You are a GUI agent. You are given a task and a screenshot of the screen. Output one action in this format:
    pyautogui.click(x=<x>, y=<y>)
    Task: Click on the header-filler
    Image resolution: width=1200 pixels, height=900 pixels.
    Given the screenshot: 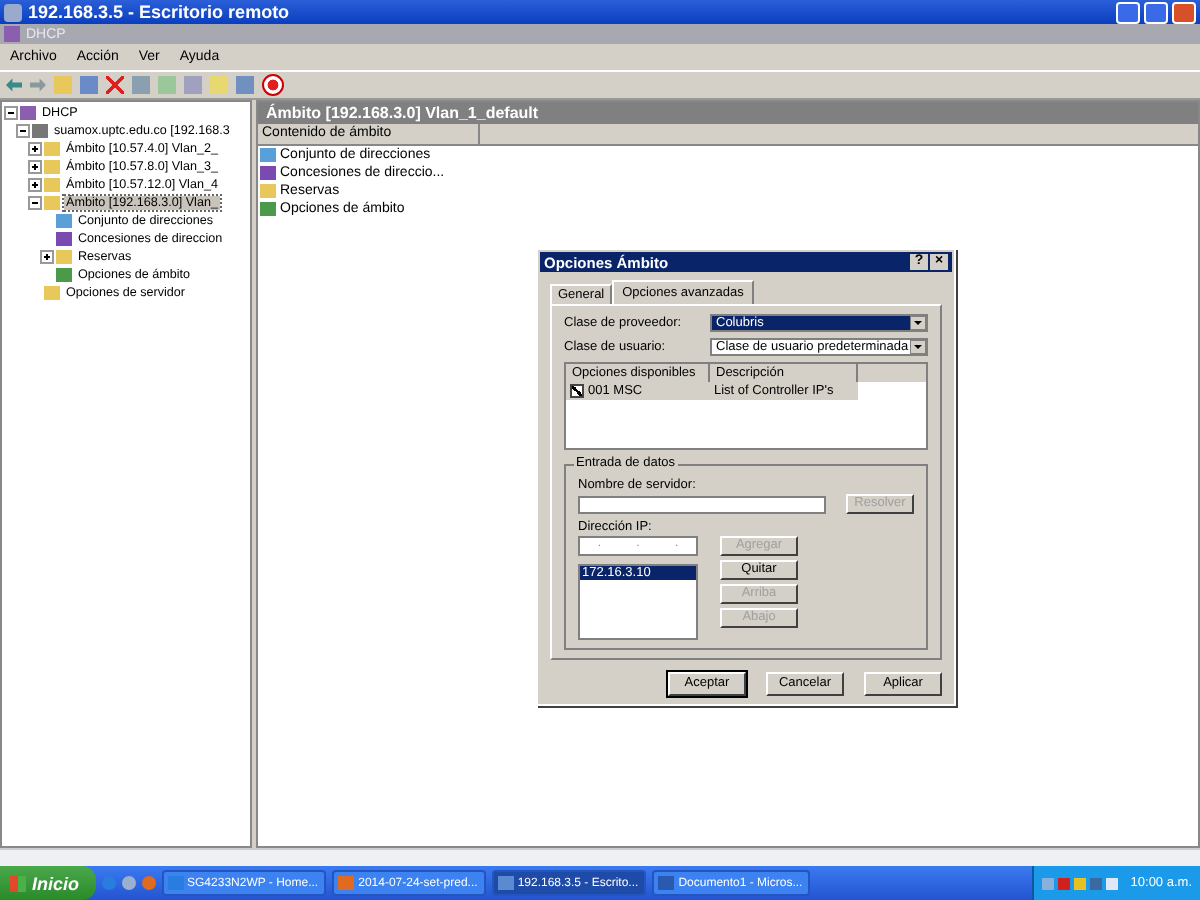 What is the action you would take?
    pyautogui.click(x=892, y=373)
    